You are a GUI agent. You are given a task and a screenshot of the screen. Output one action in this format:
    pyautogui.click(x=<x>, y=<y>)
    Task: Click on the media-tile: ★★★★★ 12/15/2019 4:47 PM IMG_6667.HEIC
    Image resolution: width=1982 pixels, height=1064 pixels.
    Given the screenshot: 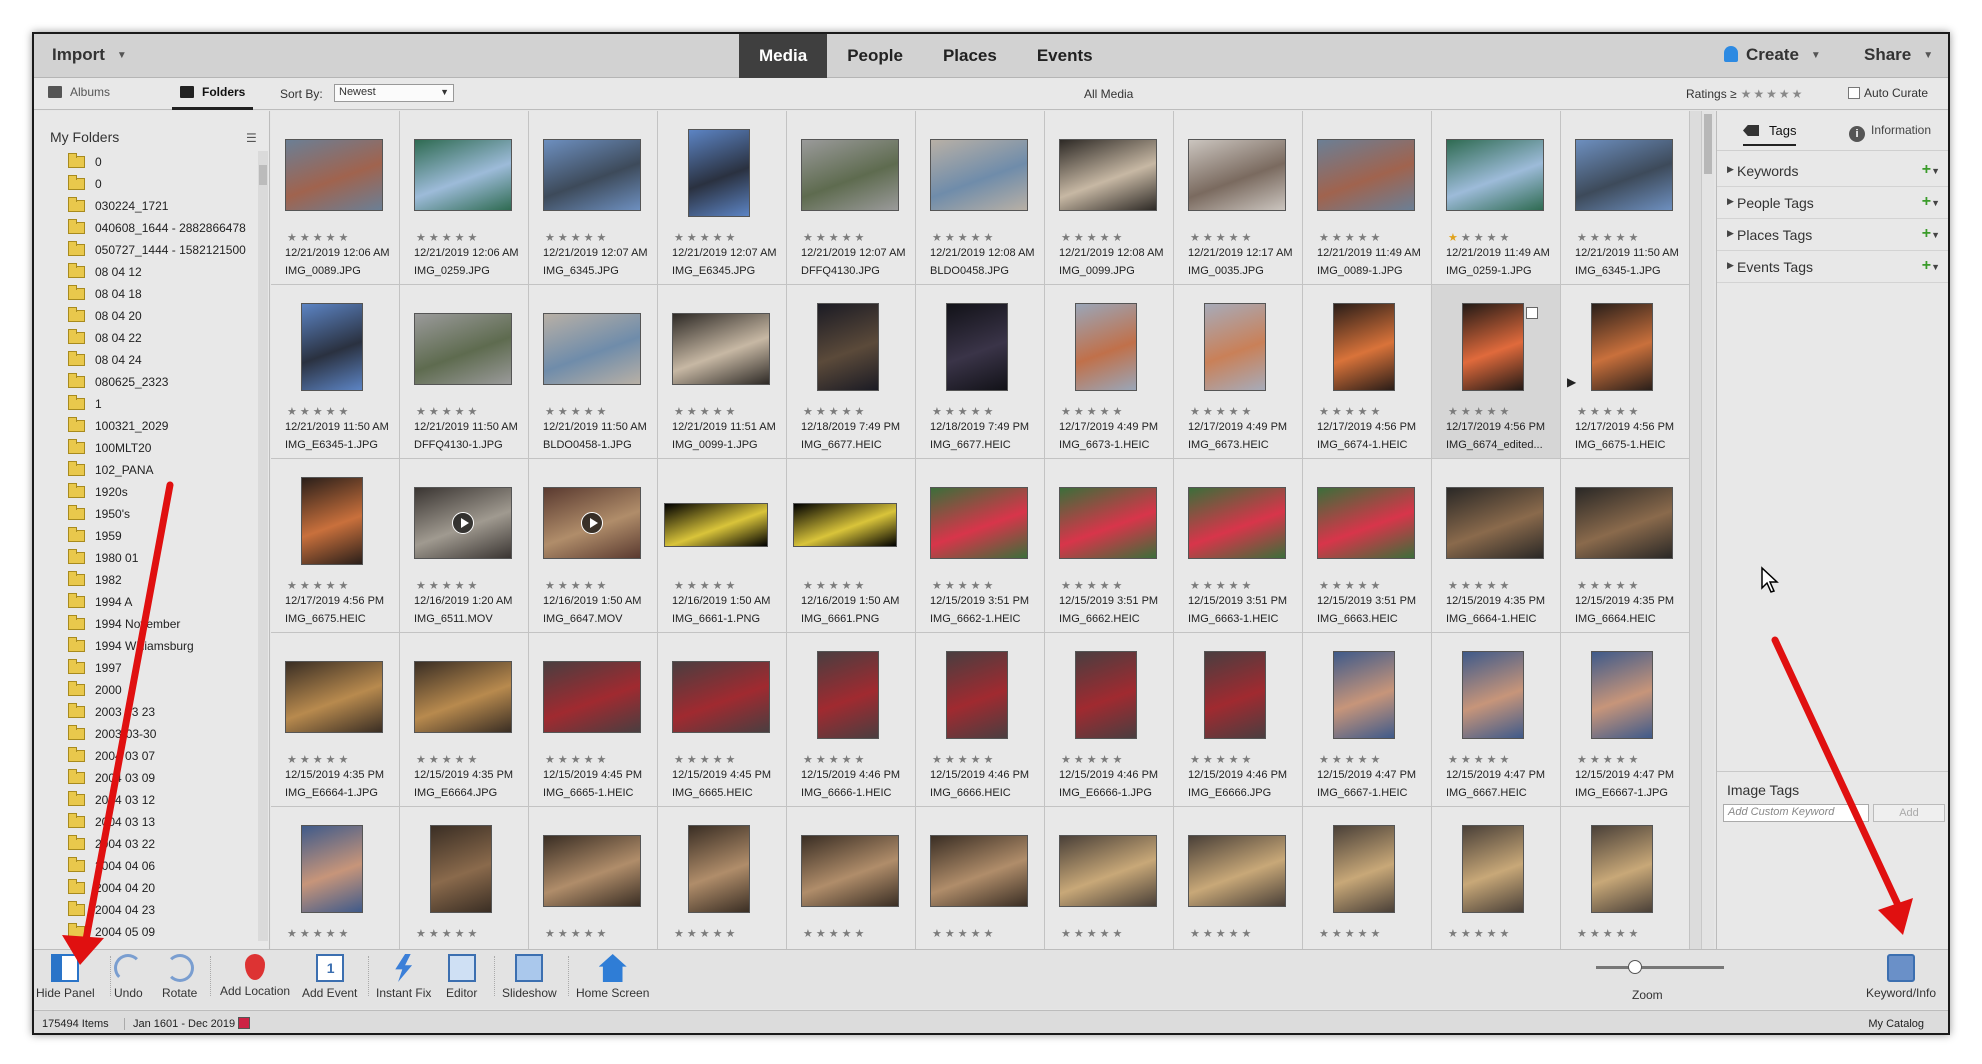 What is the action you would take?
    pyautogui.click(x=1496, y=720)
    